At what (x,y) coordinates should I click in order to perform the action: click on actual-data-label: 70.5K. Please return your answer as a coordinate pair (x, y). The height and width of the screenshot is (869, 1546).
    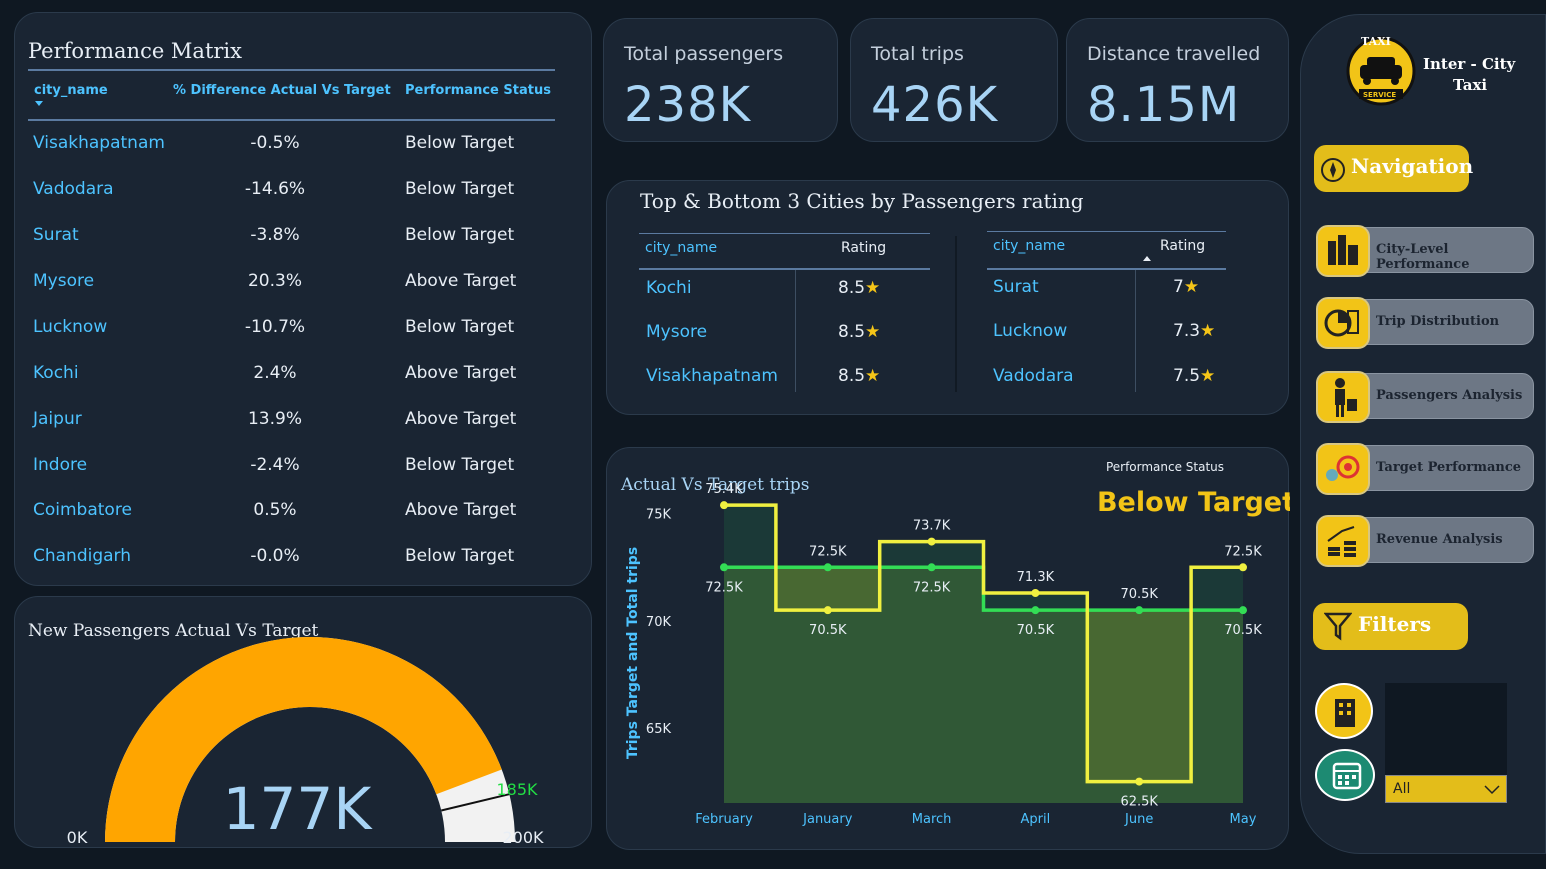
    Looking at the image, I should click on (828, 630).